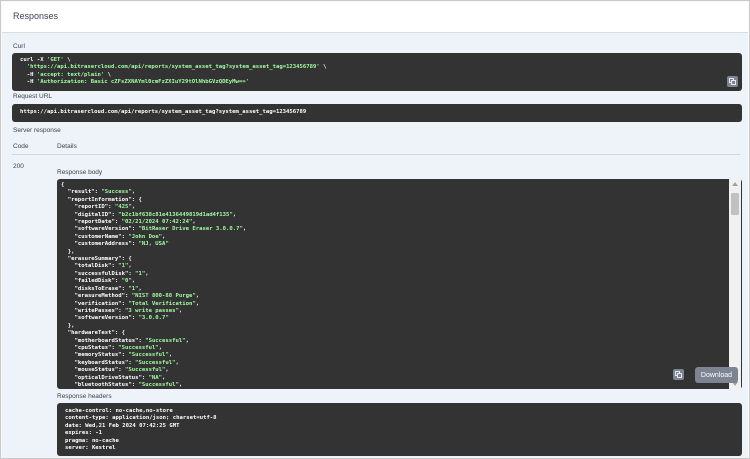 This screenshot has width=750, height=459. Describe the element at coordinates (112, 347) in the screenshot. I see `json-line: "cpuStatus": "Successful",` at that location.